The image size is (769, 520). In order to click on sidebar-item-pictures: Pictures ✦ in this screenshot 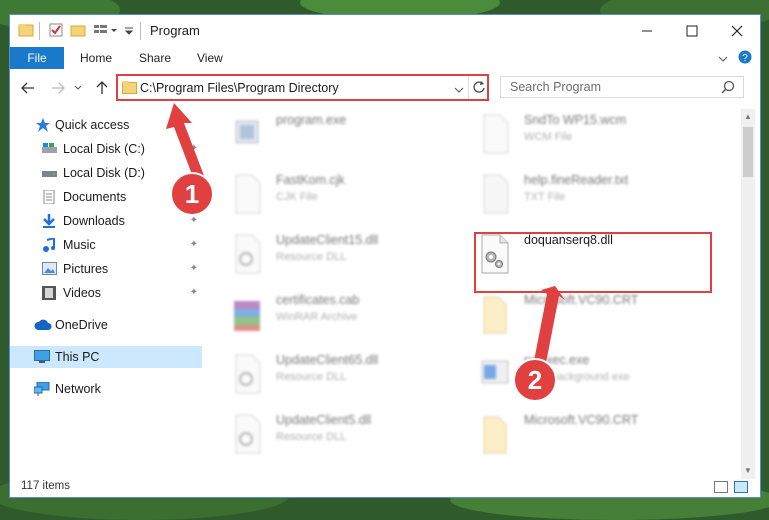, I will do `click(106, 269)`.